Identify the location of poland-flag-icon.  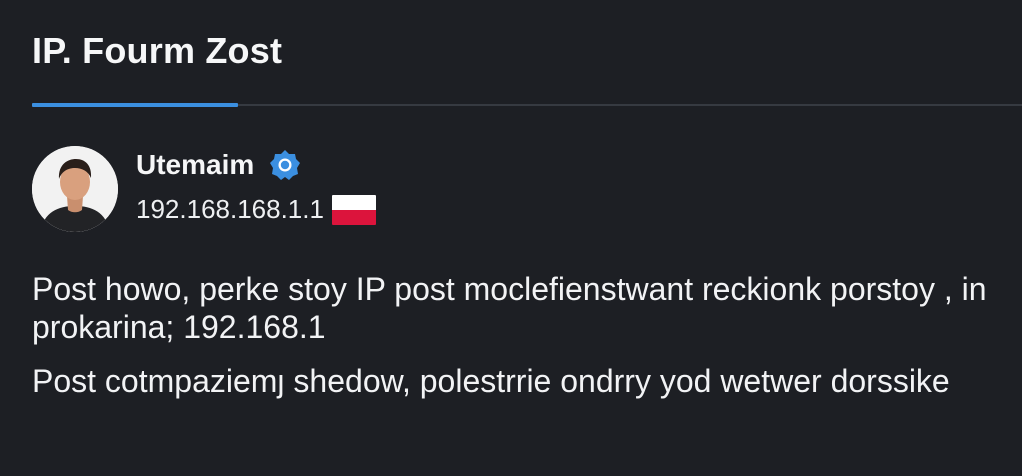
(353, 209).